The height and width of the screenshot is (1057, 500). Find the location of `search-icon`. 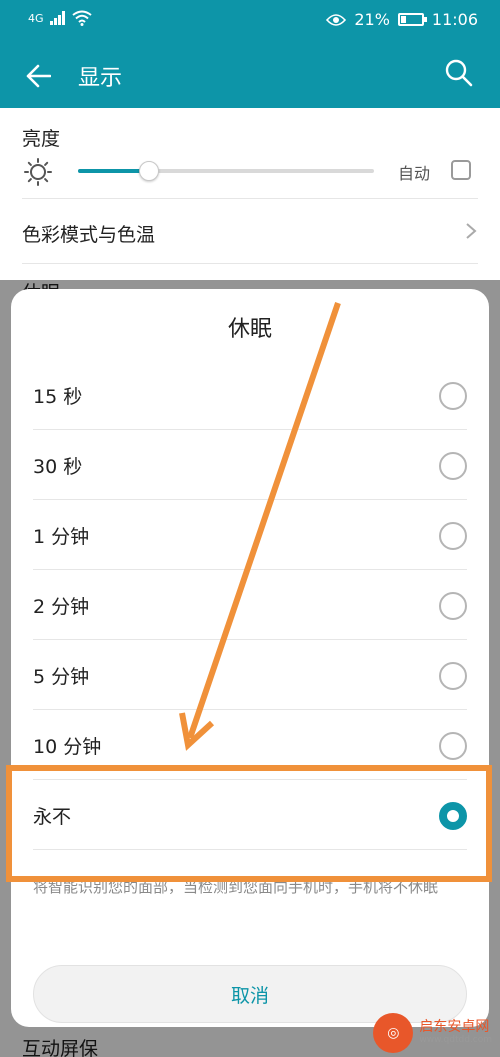

search-icon is located at coordinates (459, 73).